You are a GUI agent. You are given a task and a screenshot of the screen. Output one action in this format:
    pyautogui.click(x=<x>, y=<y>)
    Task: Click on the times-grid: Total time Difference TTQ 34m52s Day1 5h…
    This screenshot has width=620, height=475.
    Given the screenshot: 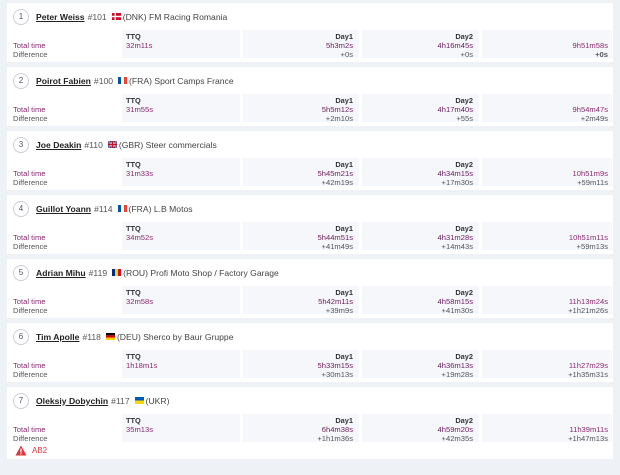 What is the action you would take?
    pyautogui.click(x=310, y=236)
    